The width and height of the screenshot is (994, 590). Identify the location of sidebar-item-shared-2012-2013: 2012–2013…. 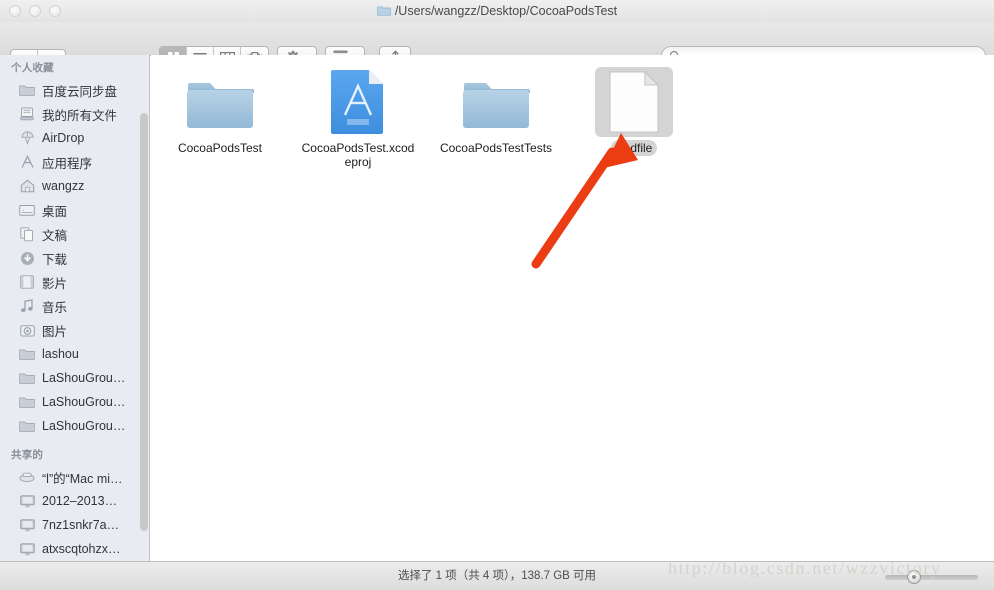
(74, 501).